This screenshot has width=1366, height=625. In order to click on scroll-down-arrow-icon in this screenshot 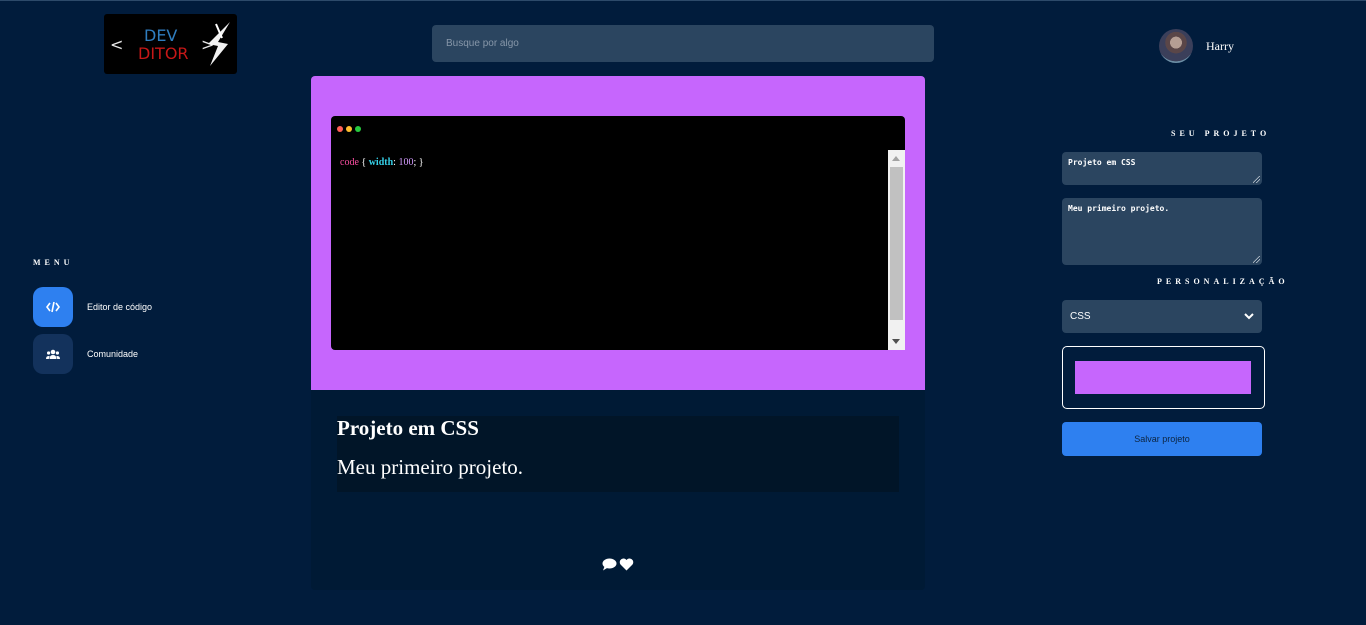, I will do `click(896, 341)`.